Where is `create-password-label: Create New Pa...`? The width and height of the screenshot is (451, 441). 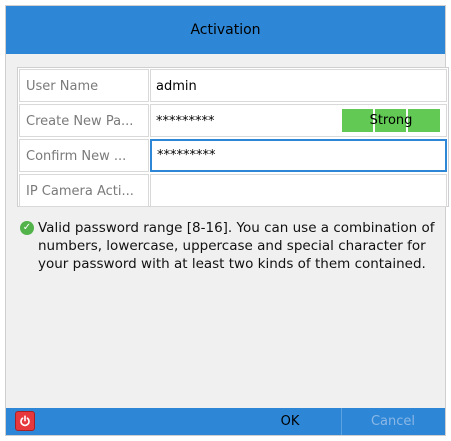
create-password-label: Create New Pa... is located at coordinates (84, 120).